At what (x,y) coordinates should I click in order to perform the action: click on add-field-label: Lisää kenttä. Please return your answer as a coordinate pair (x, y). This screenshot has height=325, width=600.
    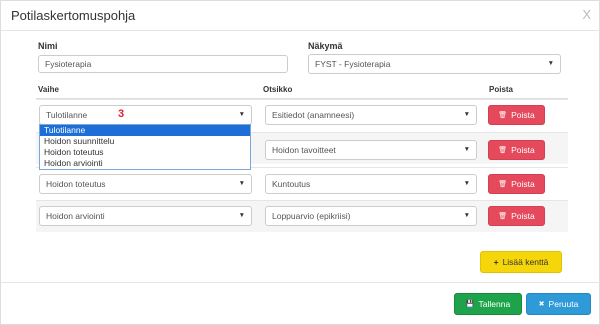
    Looking at the image, I should click on (525, 262).